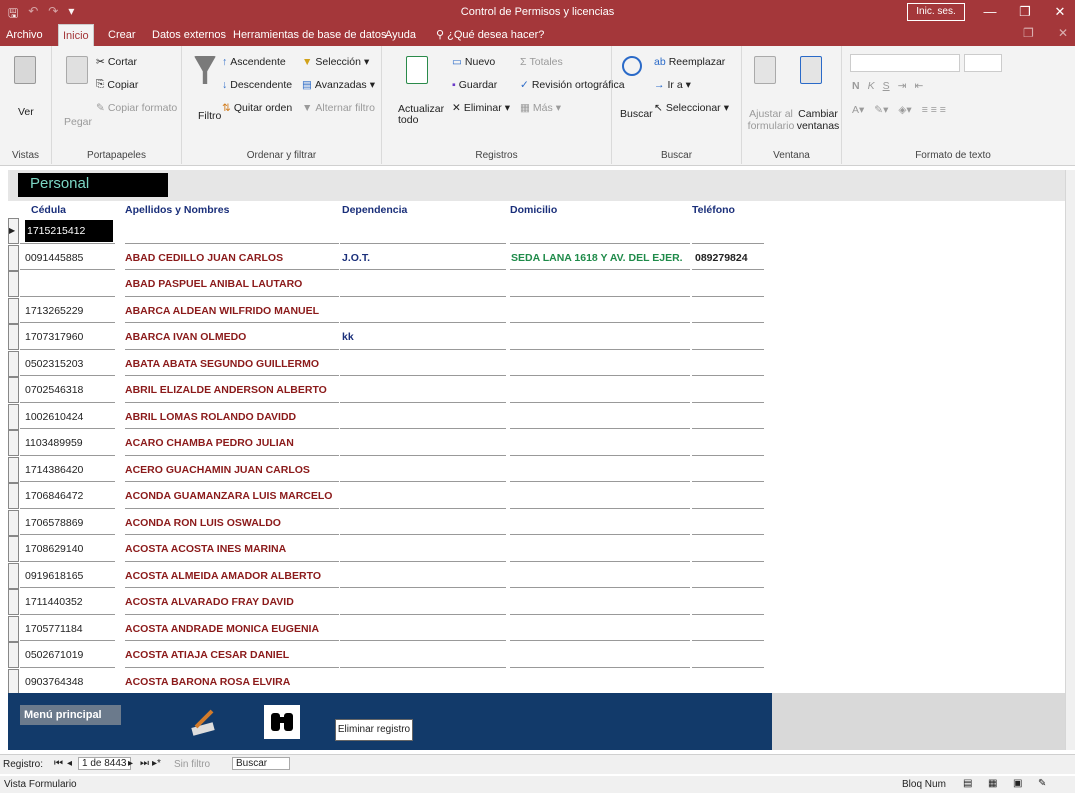  Describe the element at coordinates (76, 35) in the screenshot. I see `tab-inicio: Inicio` at that location.